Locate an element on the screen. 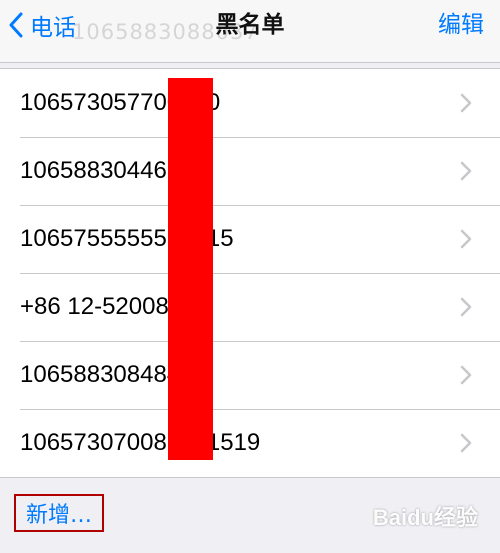 The width and height of the screenshot is (500, 553). navigation-bar: 1065883088037 电话 黑名单 编辑 is located at coordinates (250, 31).